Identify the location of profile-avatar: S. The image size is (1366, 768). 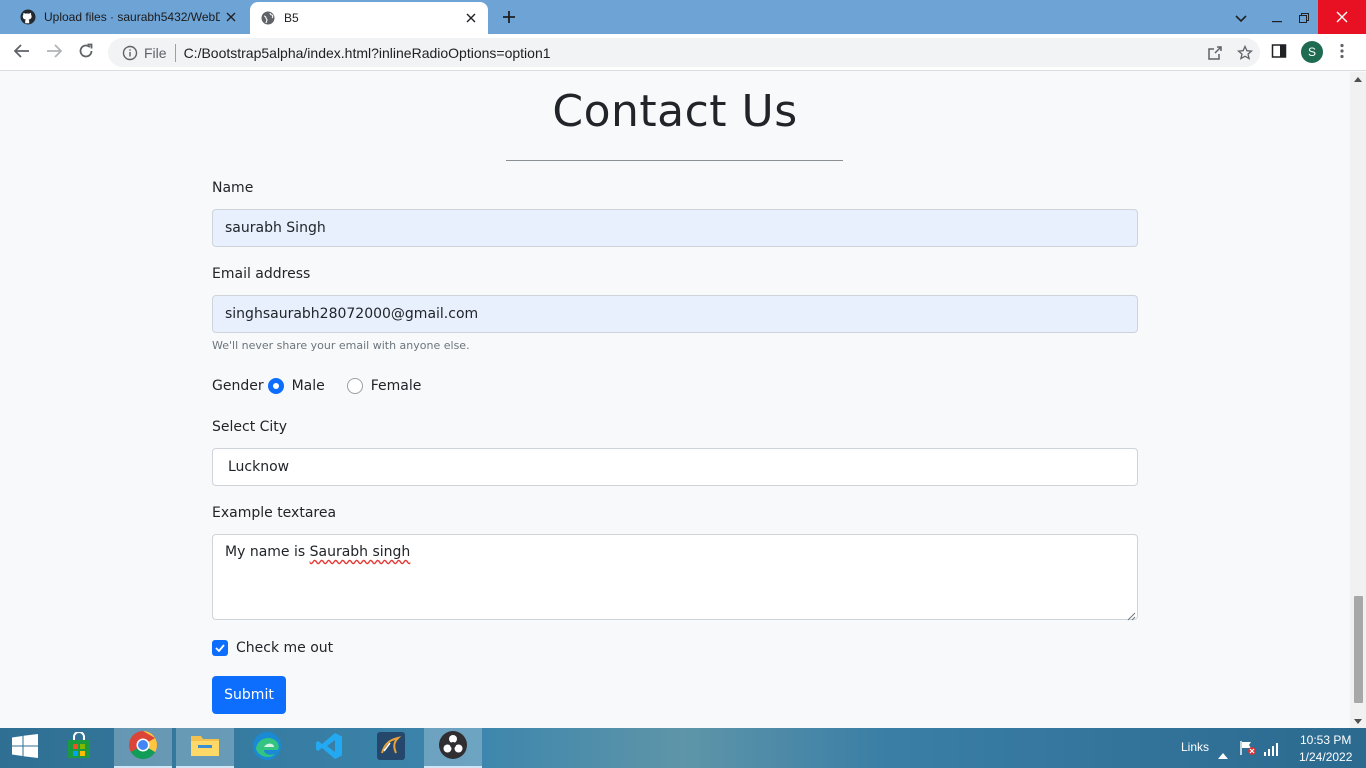
(1312, 52).